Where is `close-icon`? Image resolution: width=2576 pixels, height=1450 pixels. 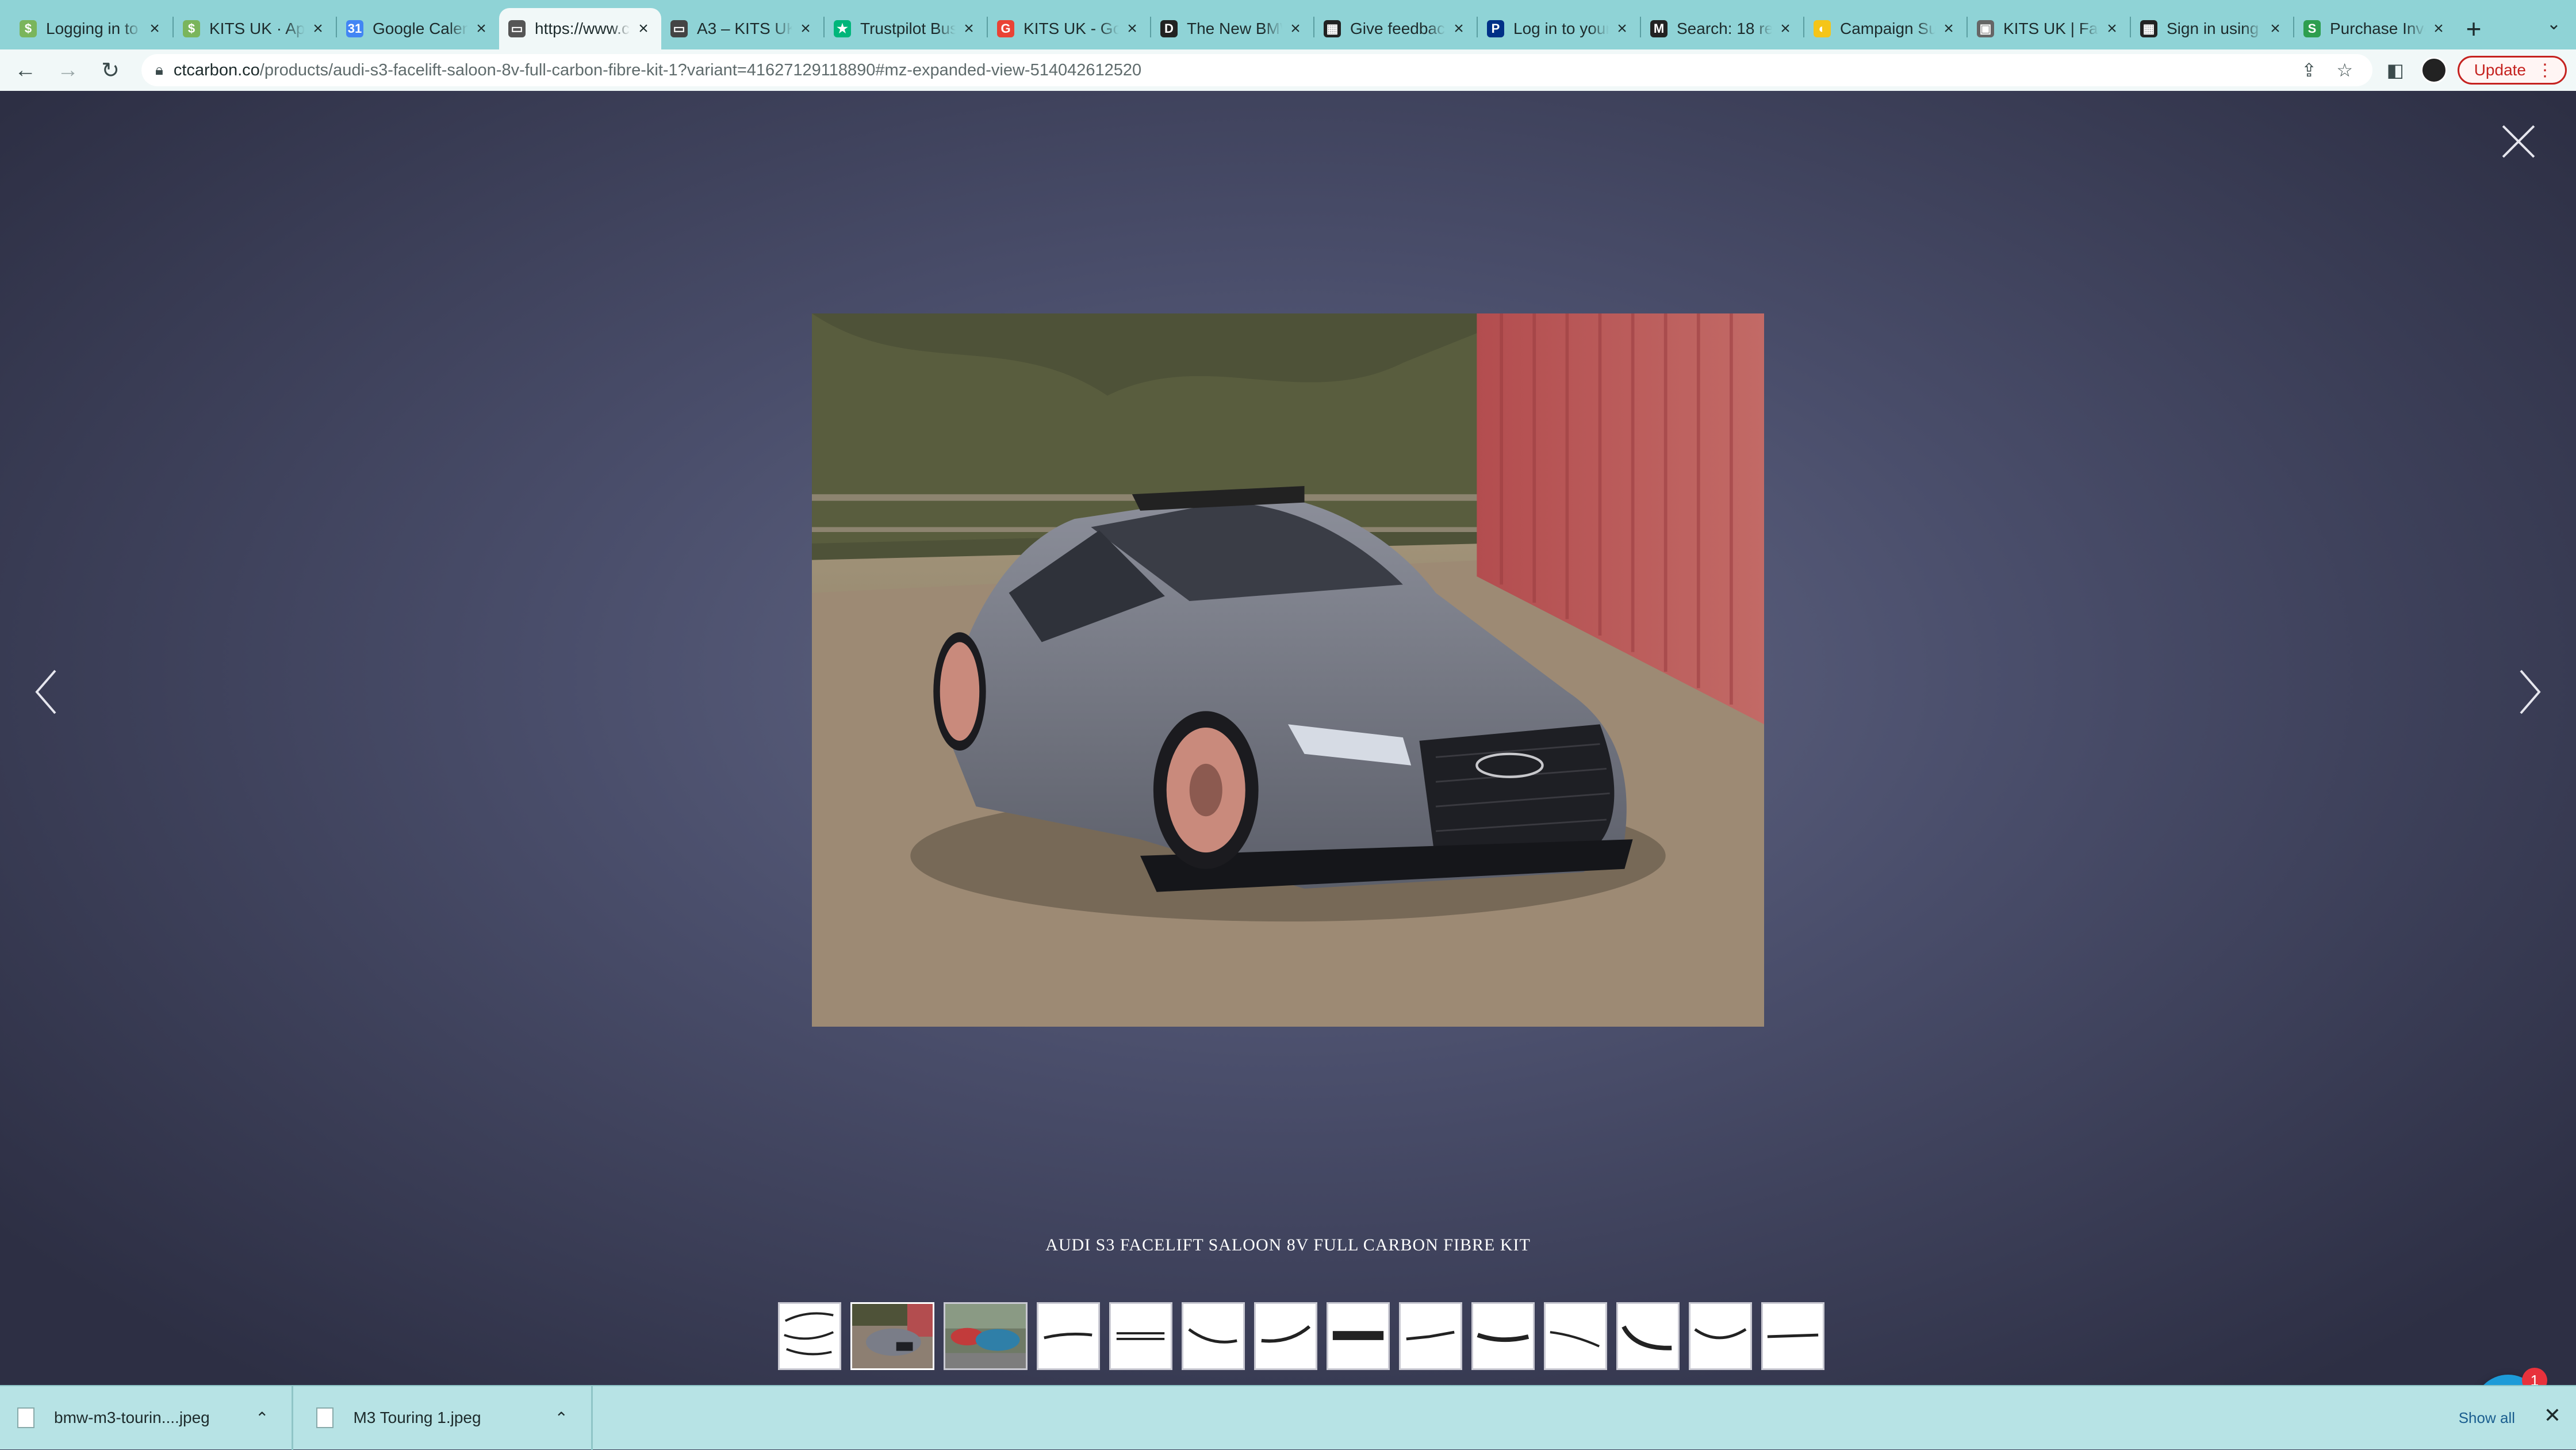
close-icon is located at coordinates (2518, 142).